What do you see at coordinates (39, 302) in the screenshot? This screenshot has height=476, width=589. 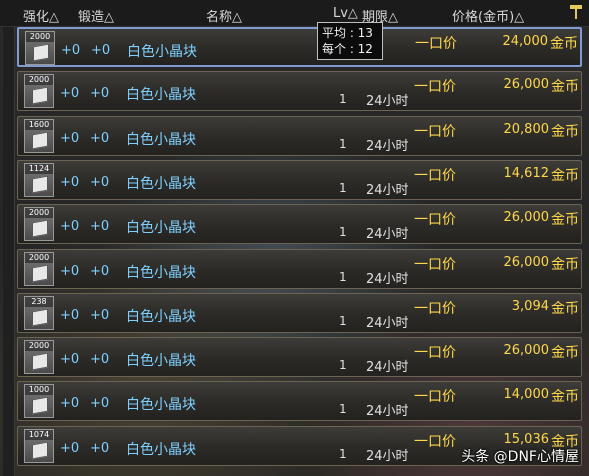 I see `item-quantity: 238` at bounding box center [39, 302].